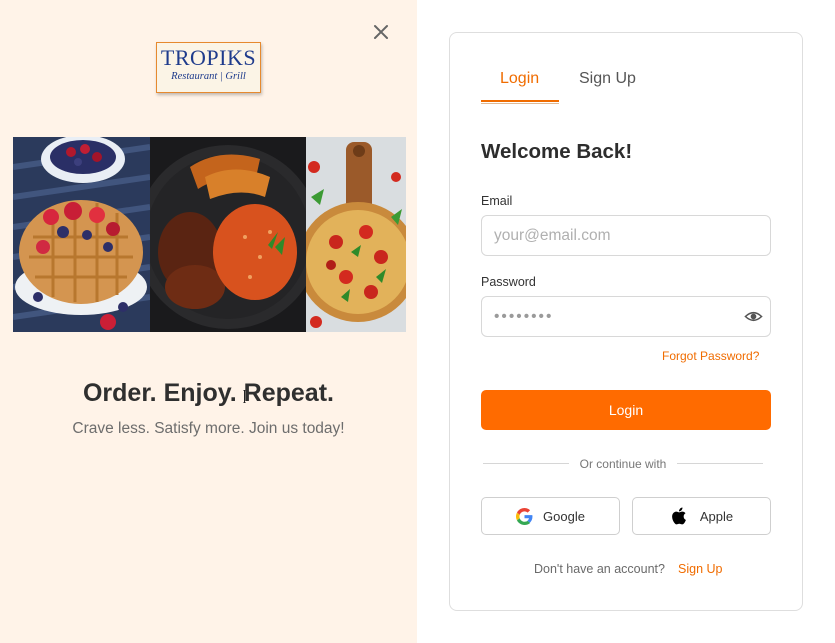  Describe the element at coordinates (678, 516) in the screenshot. I see `apple-icon` at that location.